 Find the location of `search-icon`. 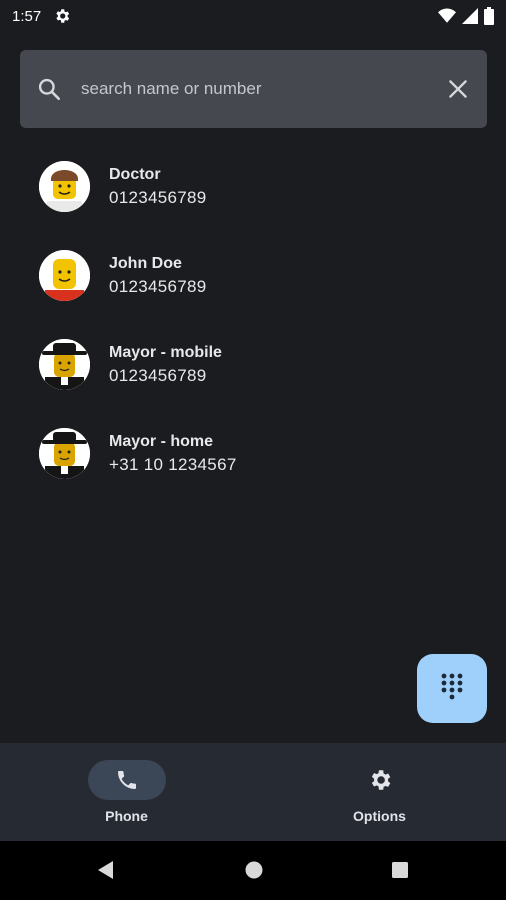

search-icon is located at coordinates (49, 89).